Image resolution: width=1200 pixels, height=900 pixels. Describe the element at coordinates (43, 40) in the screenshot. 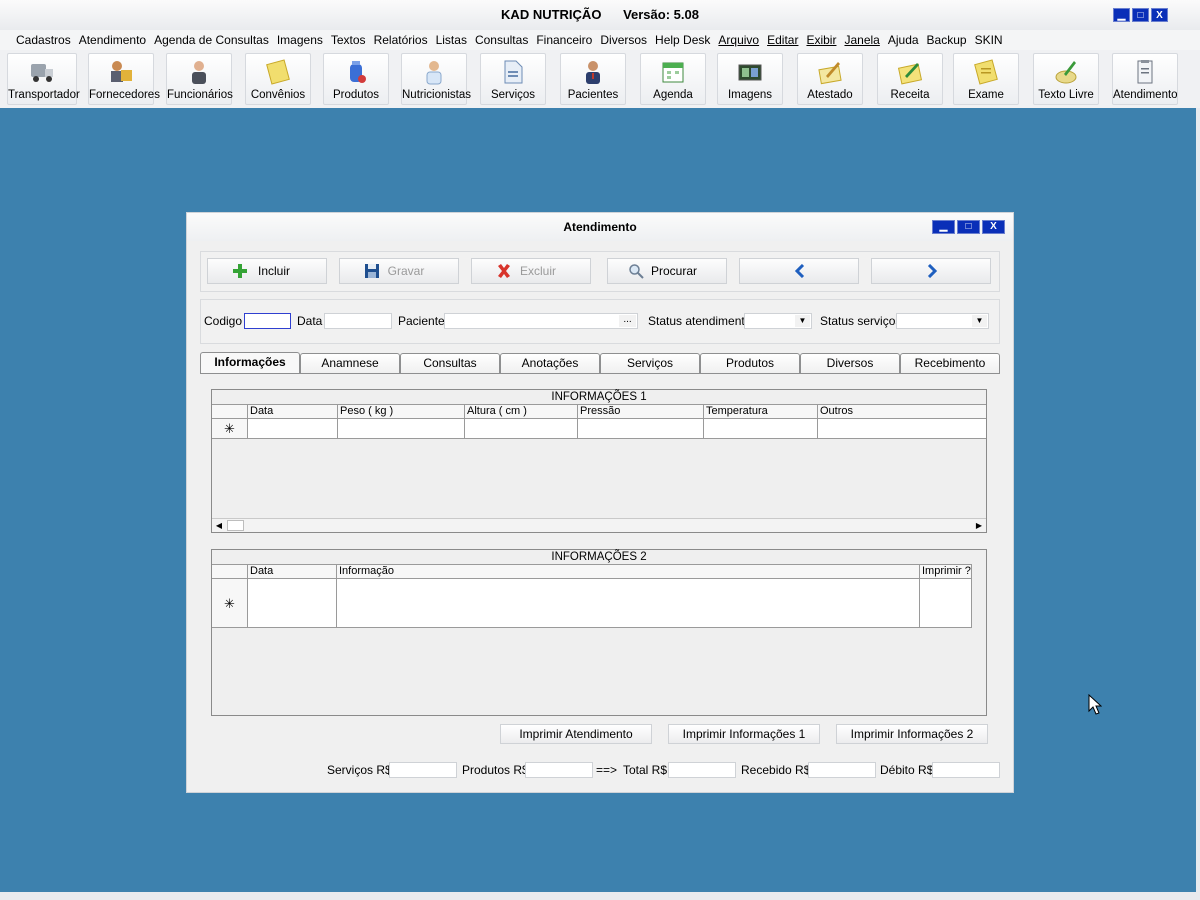

I see `menu-cadastros: Cadastros` at that location.